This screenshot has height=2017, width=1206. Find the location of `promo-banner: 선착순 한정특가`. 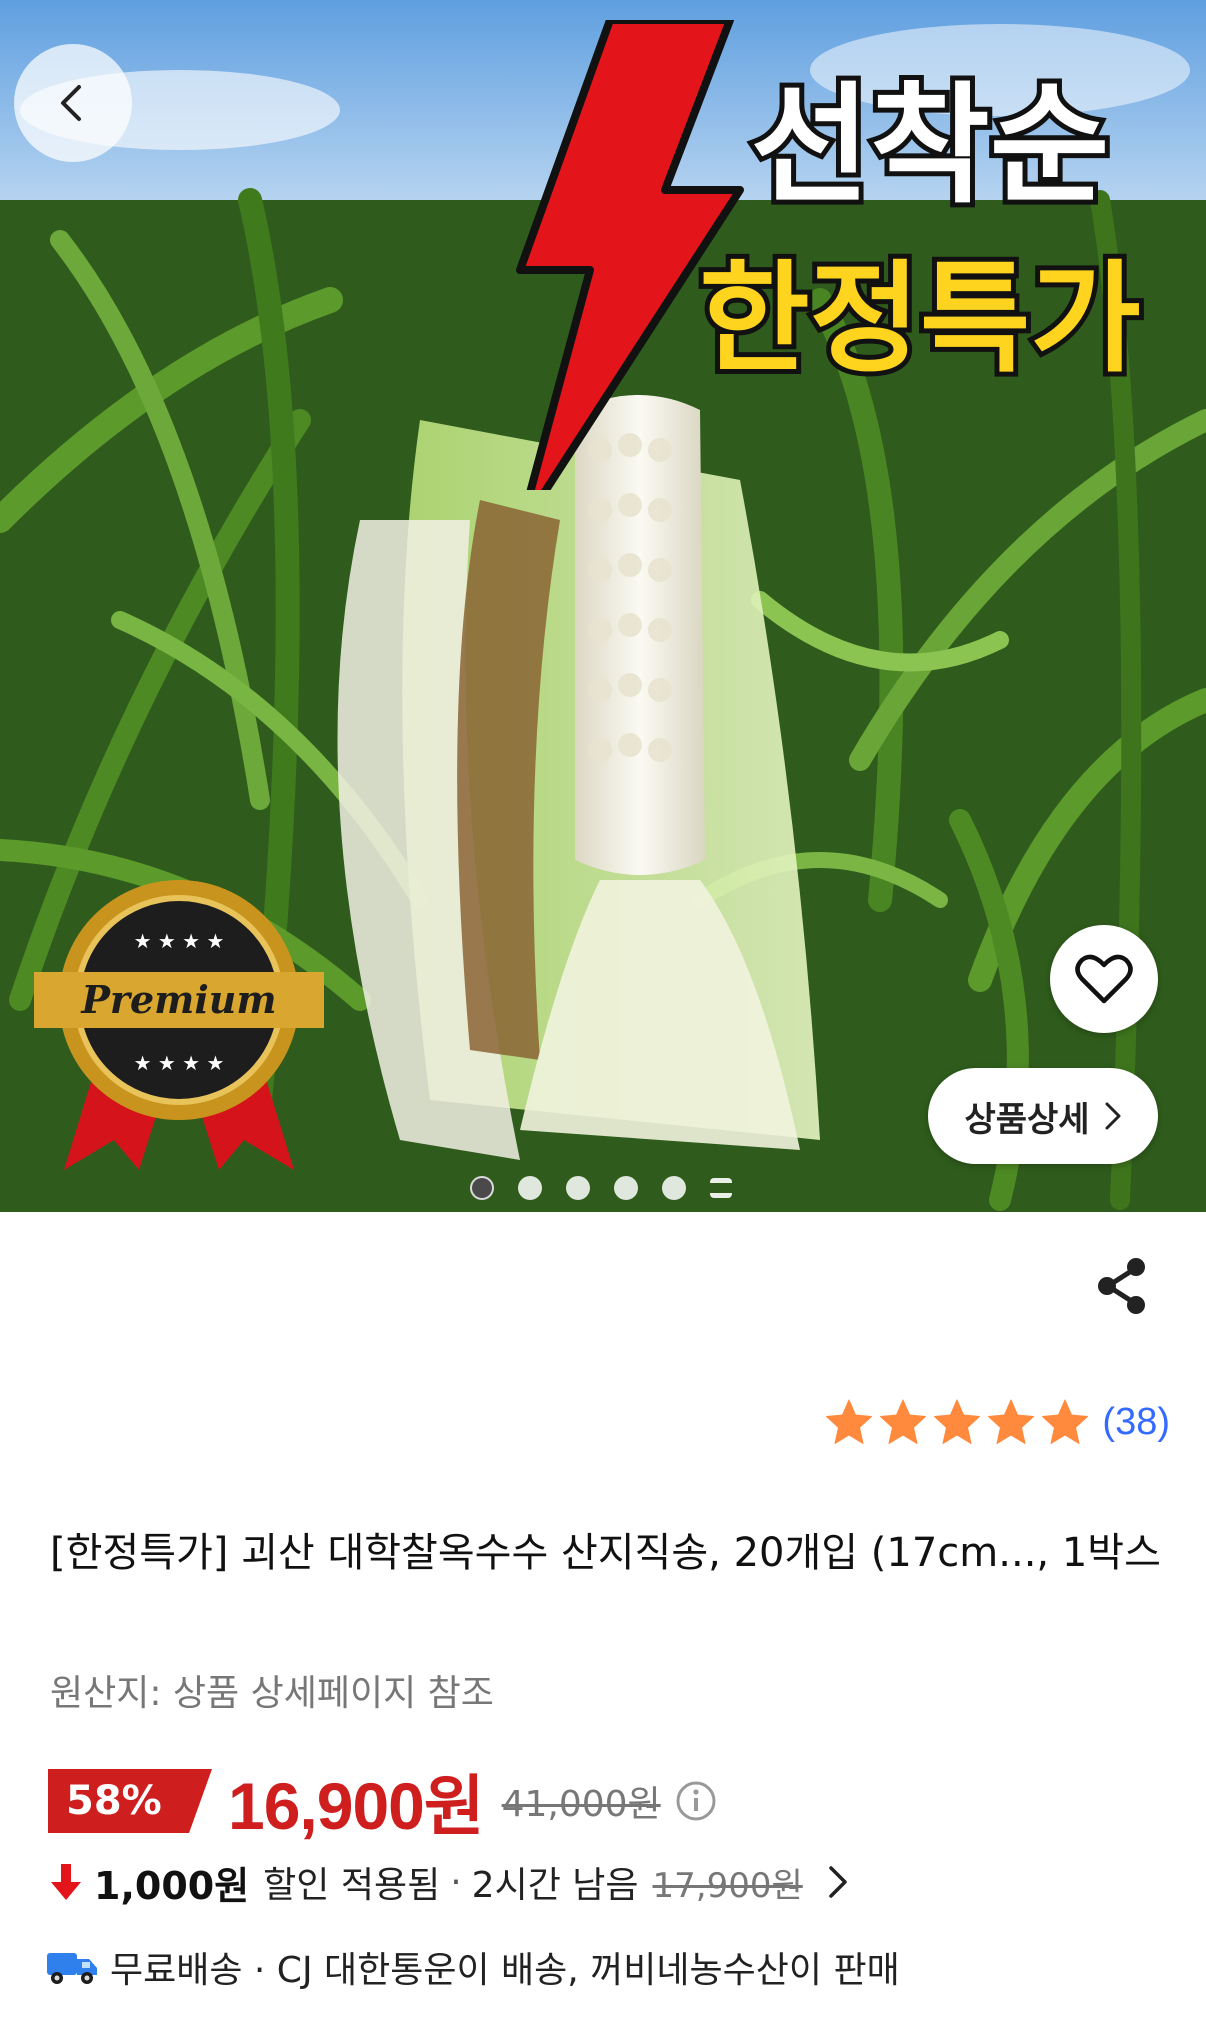

promo-banner: 선착순 한정특가 is located at coordinates (831, 255).